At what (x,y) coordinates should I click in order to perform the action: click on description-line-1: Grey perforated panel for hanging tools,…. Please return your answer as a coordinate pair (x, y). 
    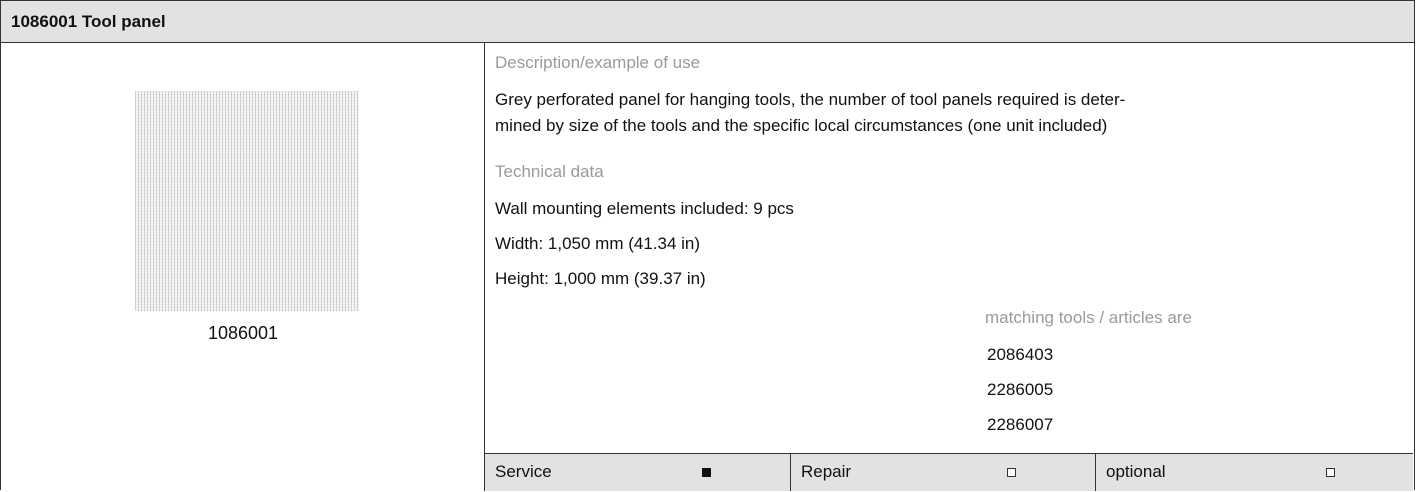
    Looking at the image, I should click on (810, 99).